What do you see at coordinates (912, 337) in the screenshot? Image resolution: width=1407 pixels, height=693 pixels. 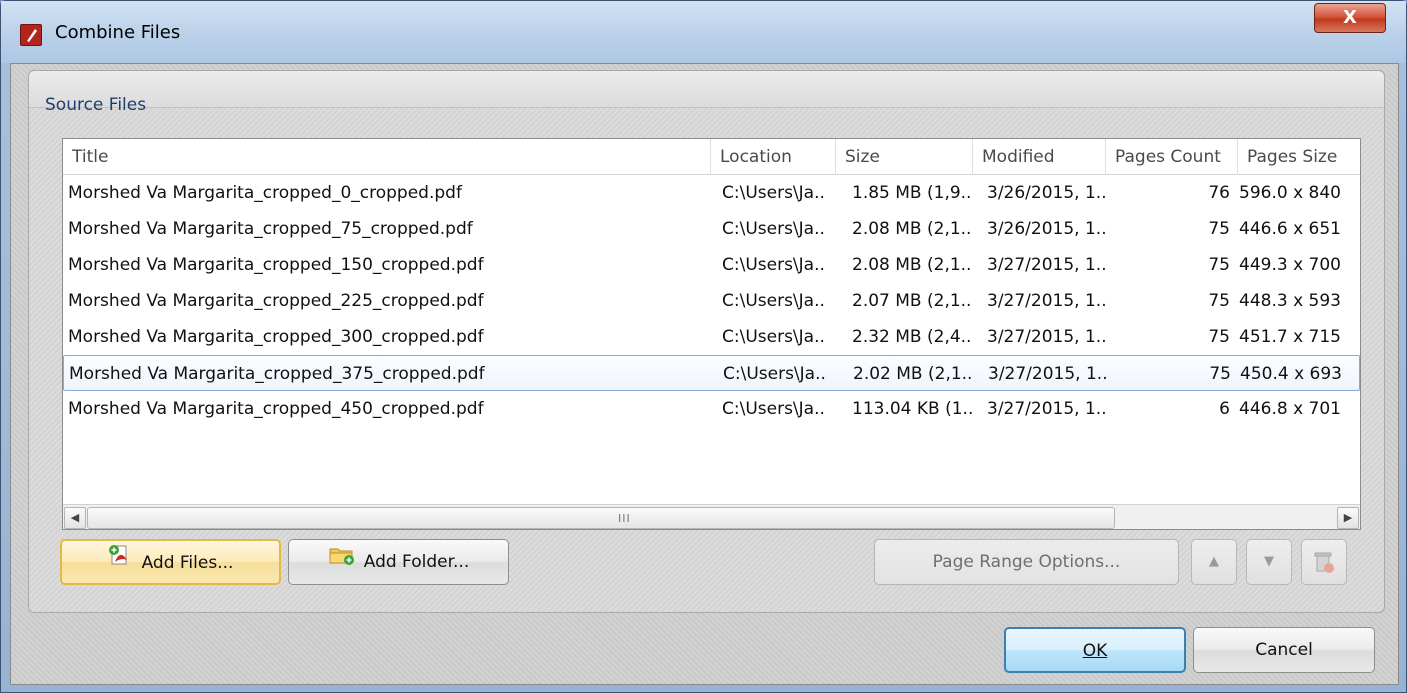 I see `cell-size: 2.32 MB (2,4..` at bounding box center [912, 337].